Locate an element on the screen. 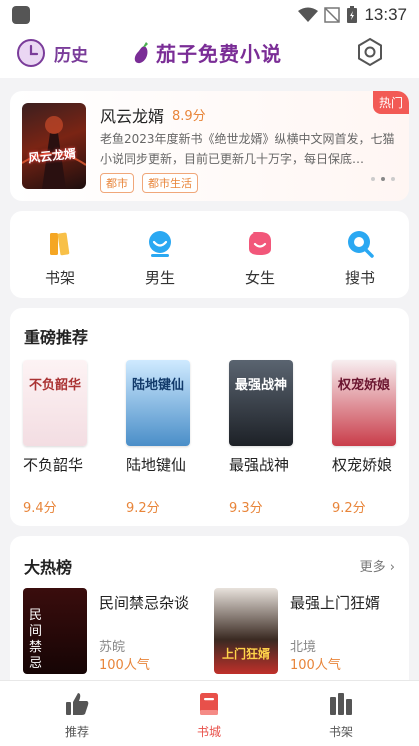 This screenshot has height=746, width=419. hot-list-item: 民间禁忌 民间禁忌杂谈 苏皖 100人气 is located at coordinates (113, 631).